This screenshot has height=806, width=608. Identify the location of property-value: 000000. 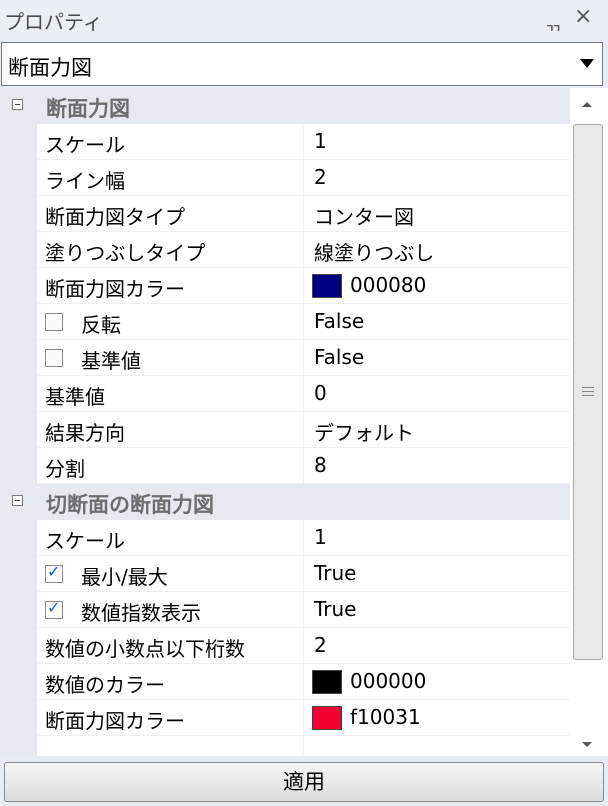
(388, 681).